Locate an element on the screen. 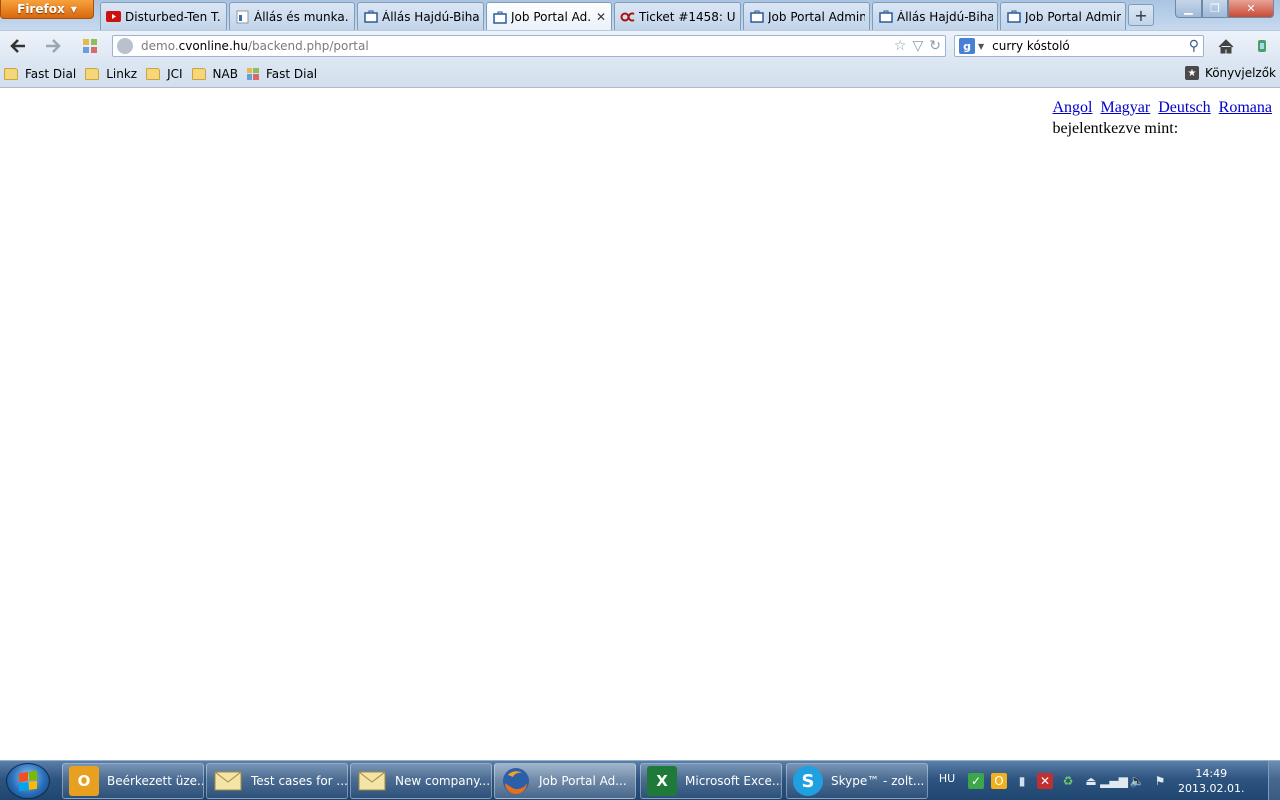 Image resolution: width=1280 pixels, height=800 pixels. tray-icons: ✓ O ▮ ✕ ♻ ⏏ ▂▄▆ 🔈 ⚑ is located at coordinates (1068, 781).